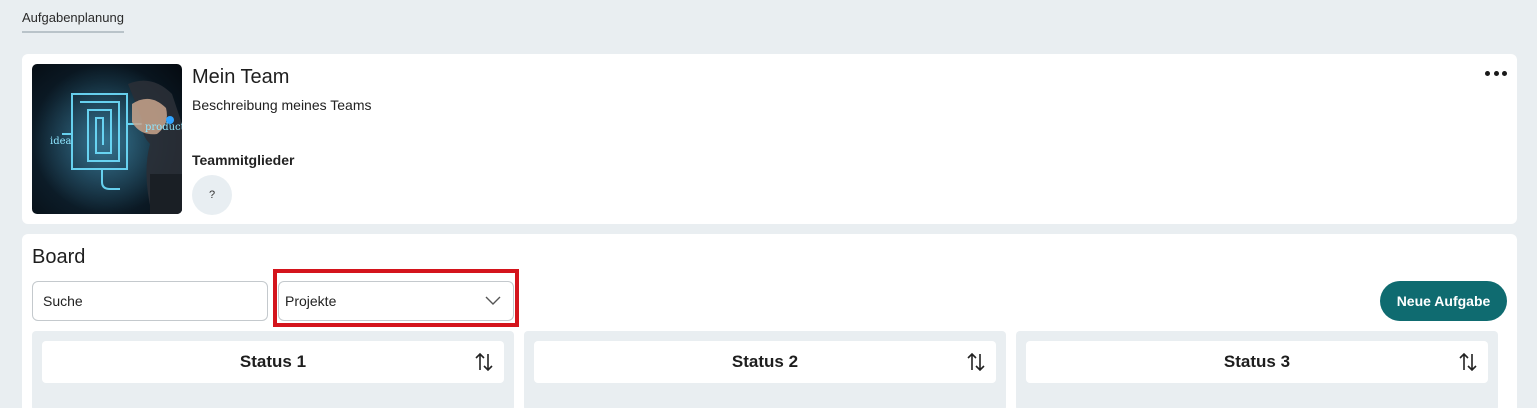 The width and height of the screenshot is (1537, 408). What do you see at coordinates (282, 105) in the screenshot?
I see `team-description: Beschreibung meines Teams` at bounding box center [282, 105].